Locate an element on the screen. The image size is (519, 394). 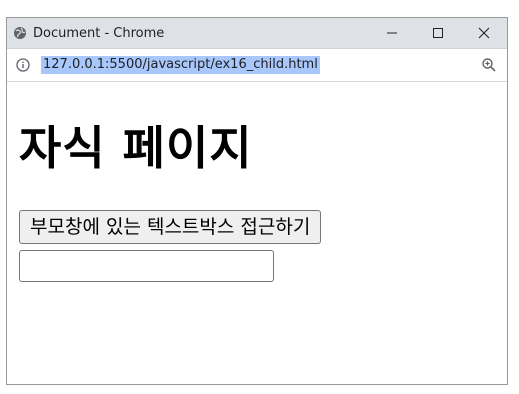
minimize-icon is located at coordinates (392, 33).